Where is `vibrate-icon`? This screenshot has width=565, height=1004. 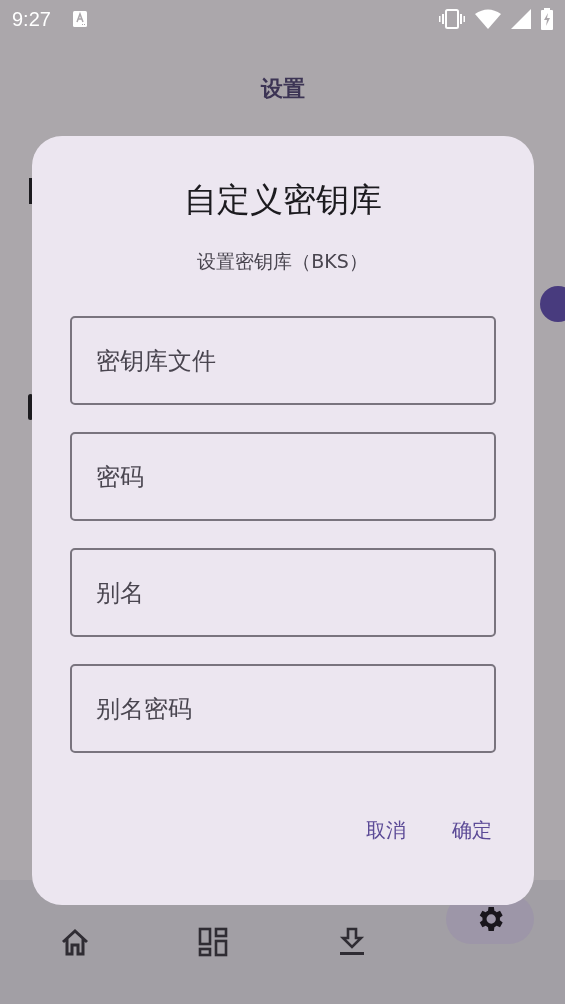 vibrate-icon is located at coordinates (452, 19).